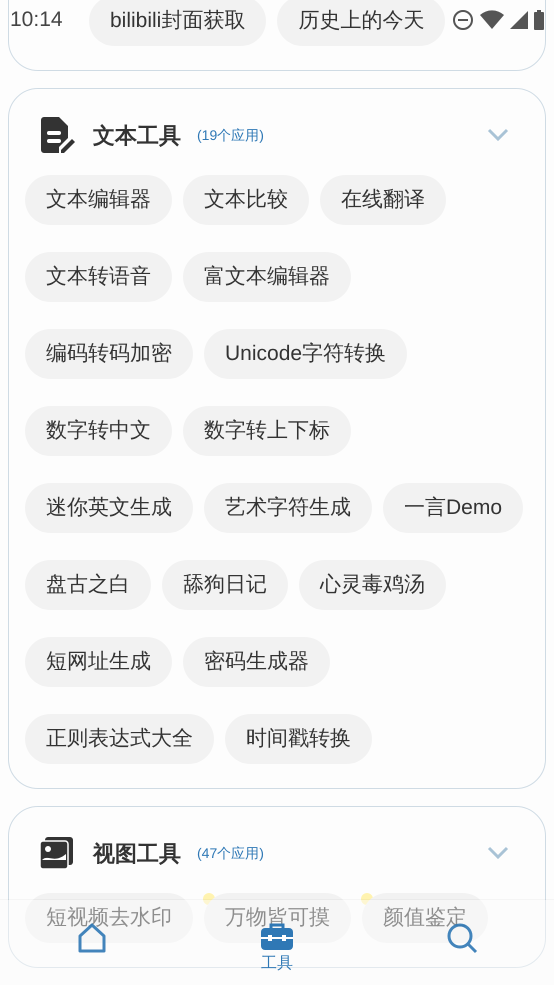 This screenshot has width=554, height=985. I want to click on tool-chip: 在线翻译, so click(383, 200).